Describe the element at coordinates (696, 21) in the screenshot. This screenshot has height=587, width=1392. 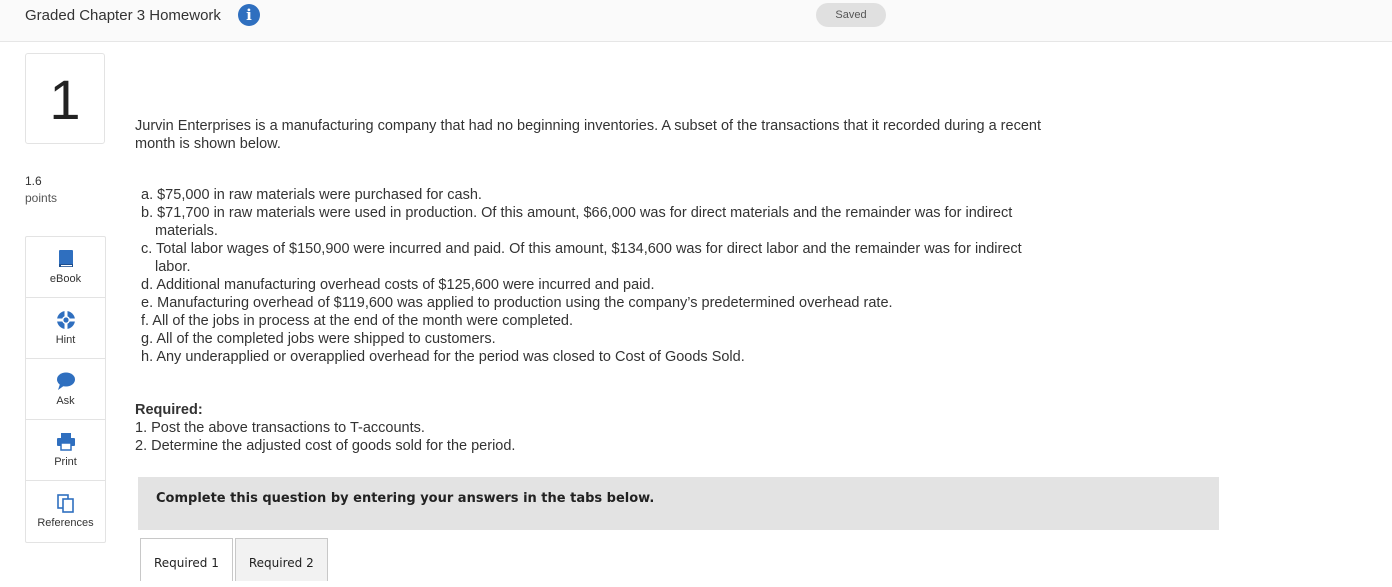
I see `top-bar: Graded Chapter 3 Homework i Saved` at that location.